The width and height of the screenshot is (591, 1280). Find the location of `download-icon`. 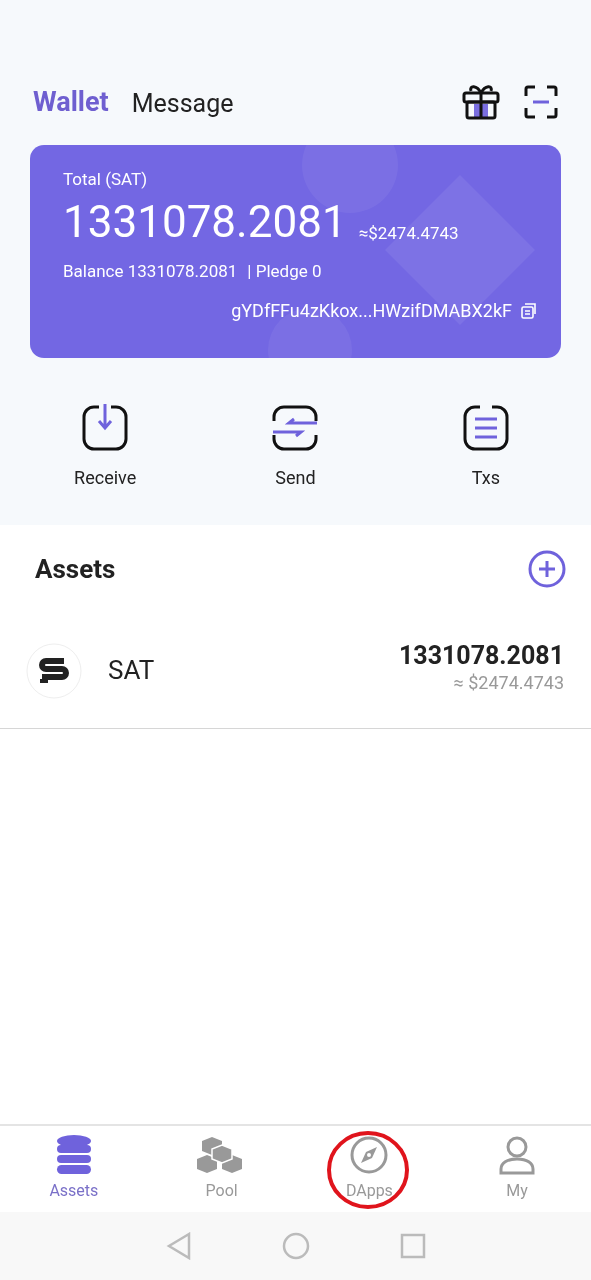

download-icon is located at coordinates (105, 428).